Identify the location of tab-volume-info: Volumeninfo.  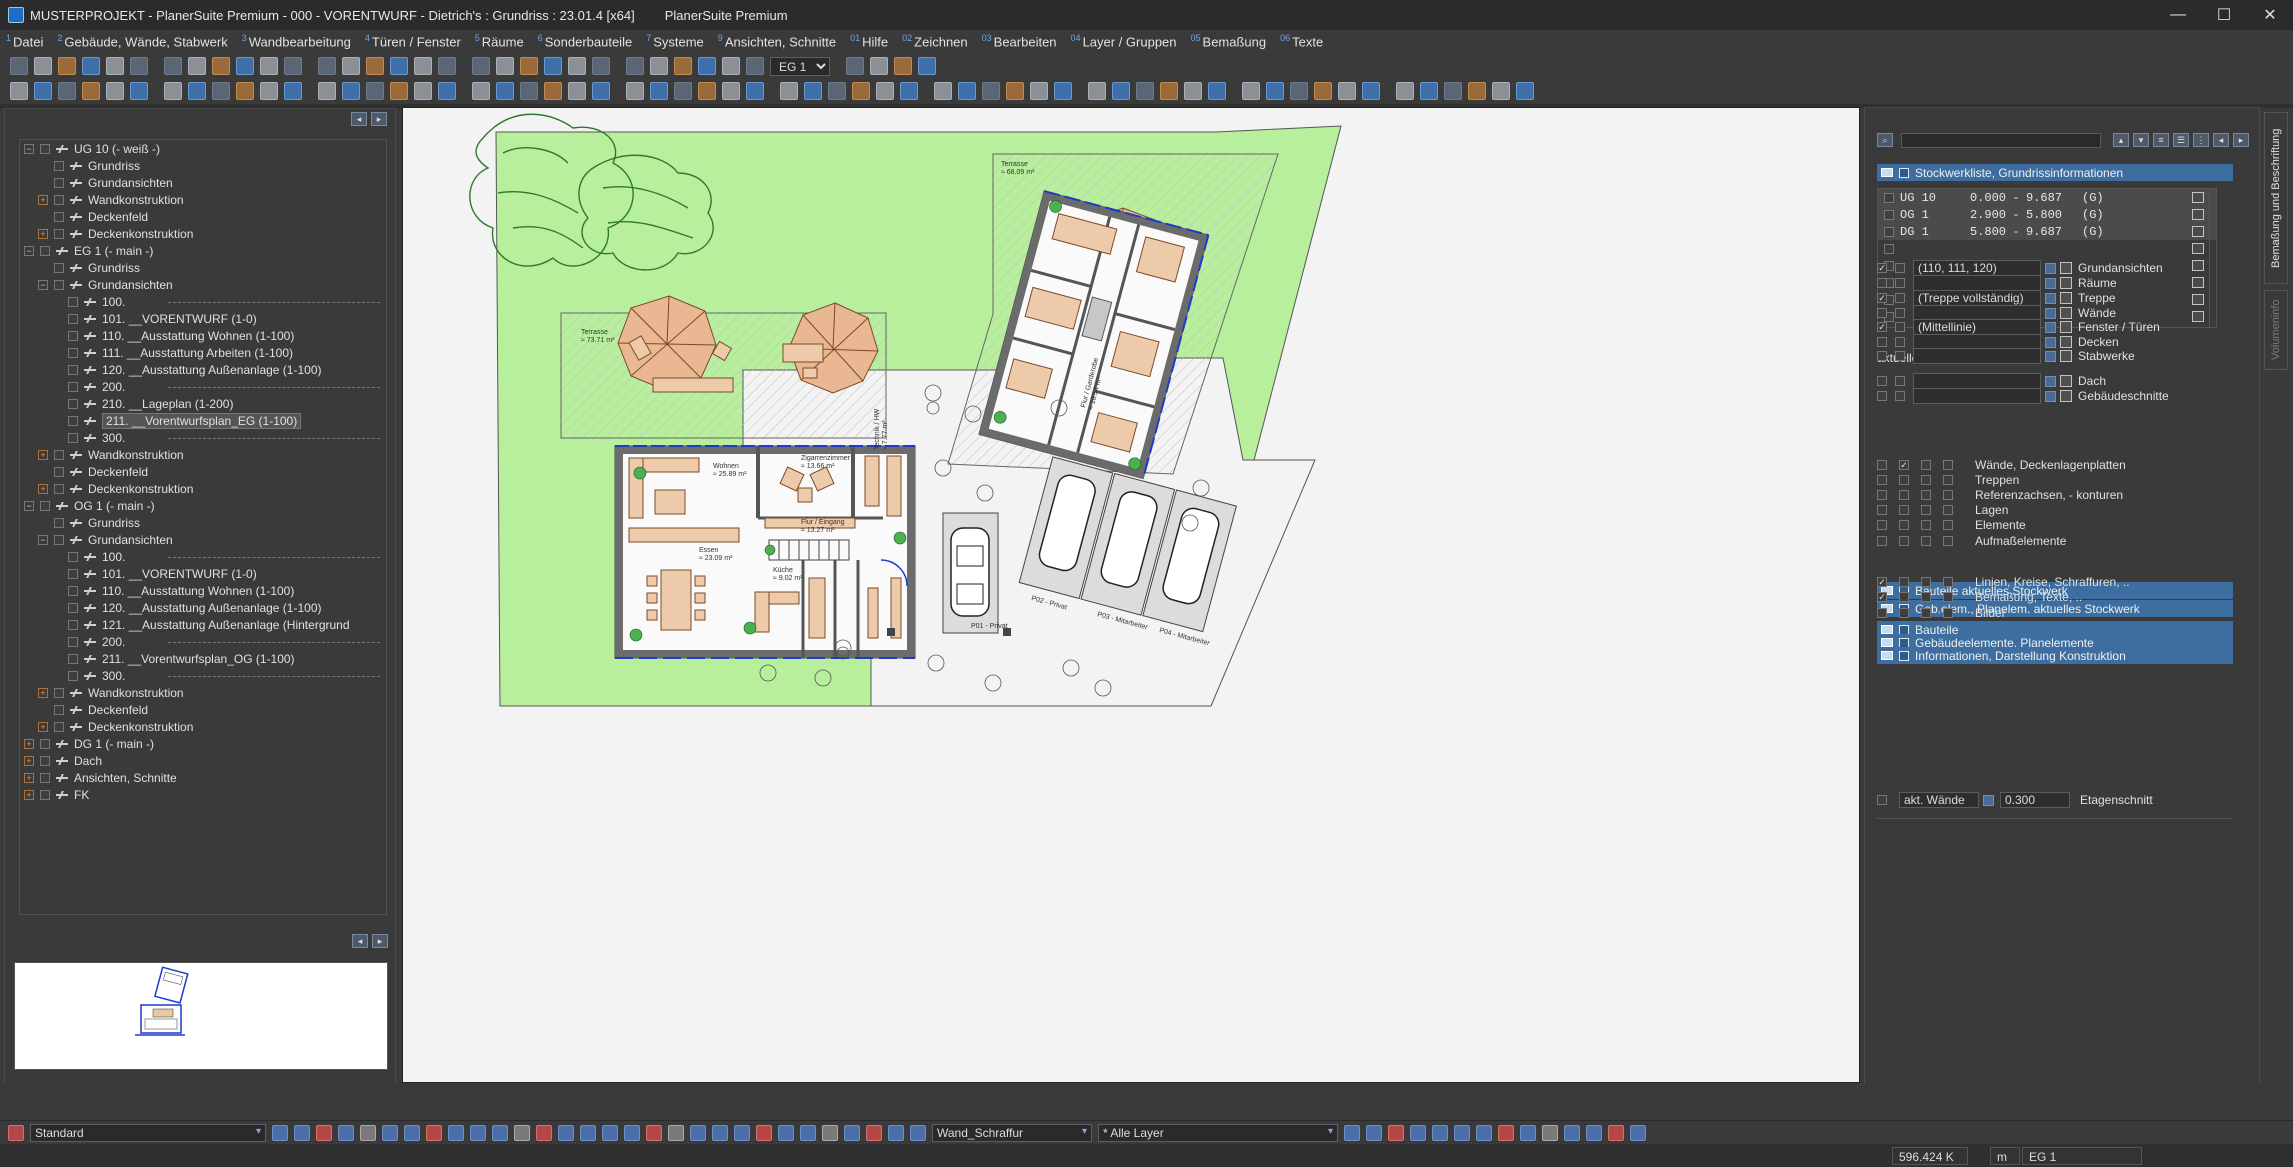
(2276, 330).